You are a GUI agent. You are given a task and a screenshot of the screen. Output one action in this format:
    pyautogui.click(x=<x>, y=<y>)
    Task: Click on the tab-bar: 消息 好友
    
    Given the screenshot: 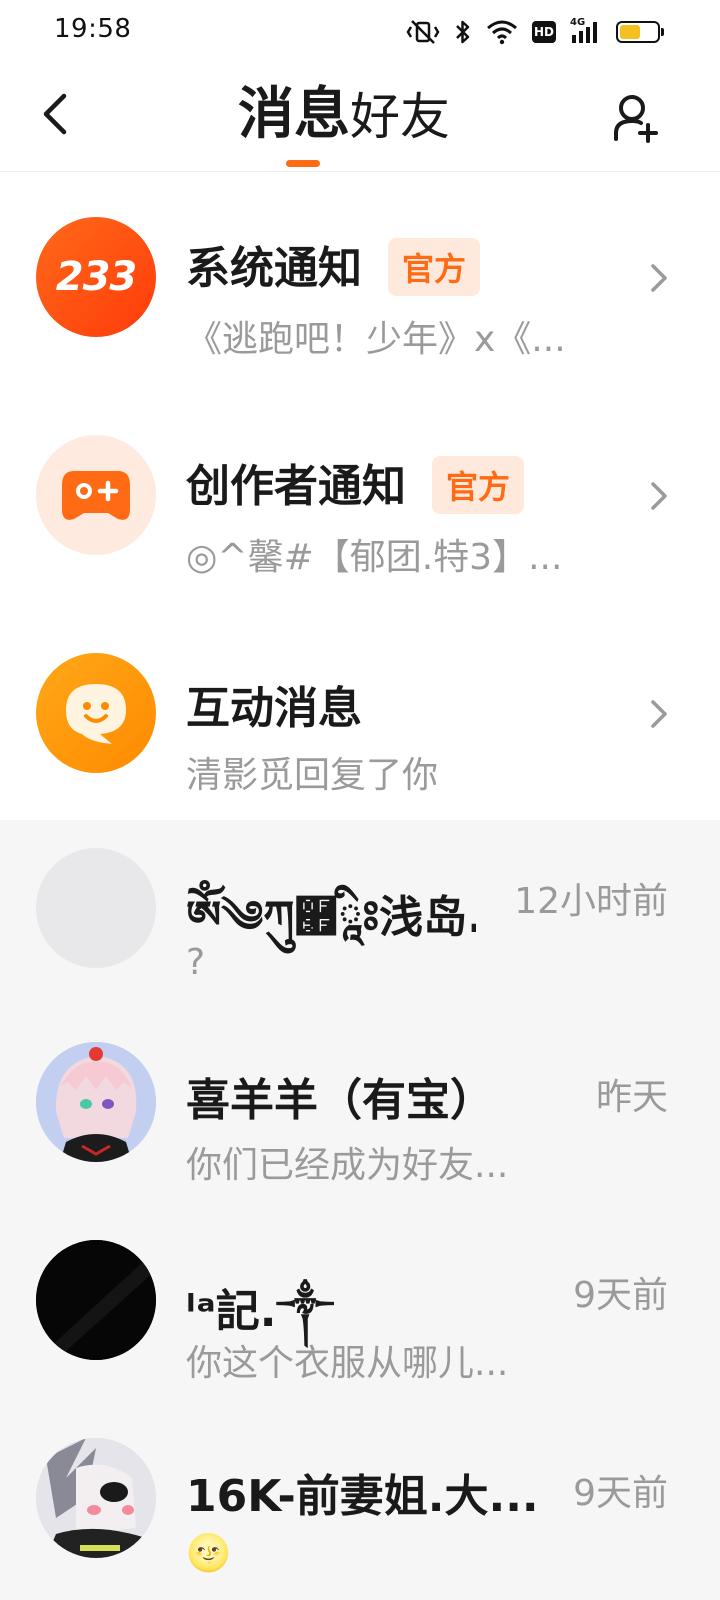 What is the action you would take?
    pyautogui.click(x=344, y=115)
    